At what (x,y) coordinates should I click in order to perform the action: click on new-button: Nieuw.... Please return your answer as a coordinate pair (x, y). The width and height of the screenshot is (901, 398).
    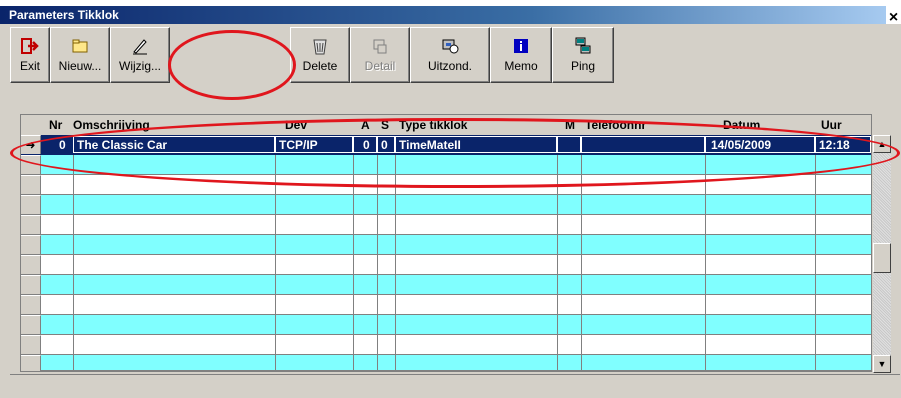
    Looking at the image, I should click on (80, 55).